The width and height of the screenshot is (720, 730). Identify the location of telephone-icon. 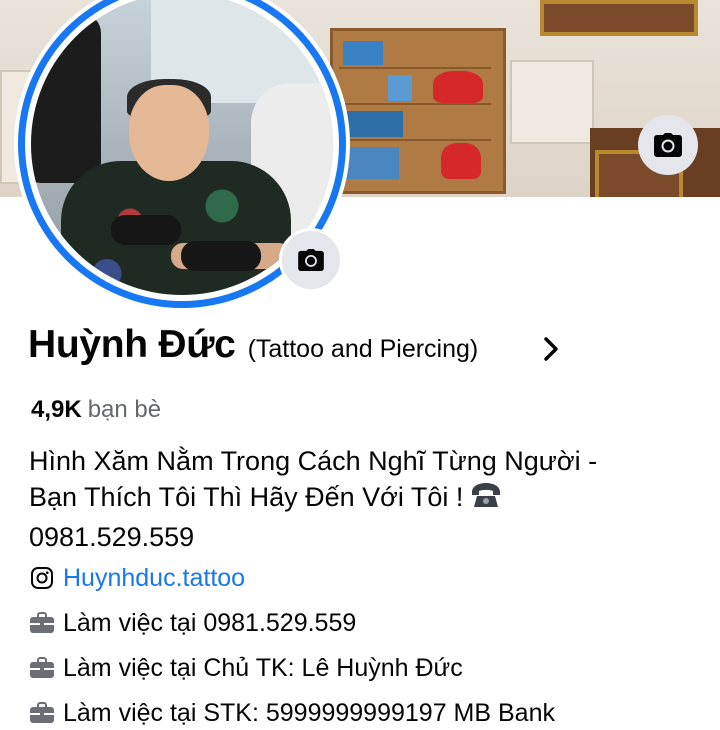
(486, 499).